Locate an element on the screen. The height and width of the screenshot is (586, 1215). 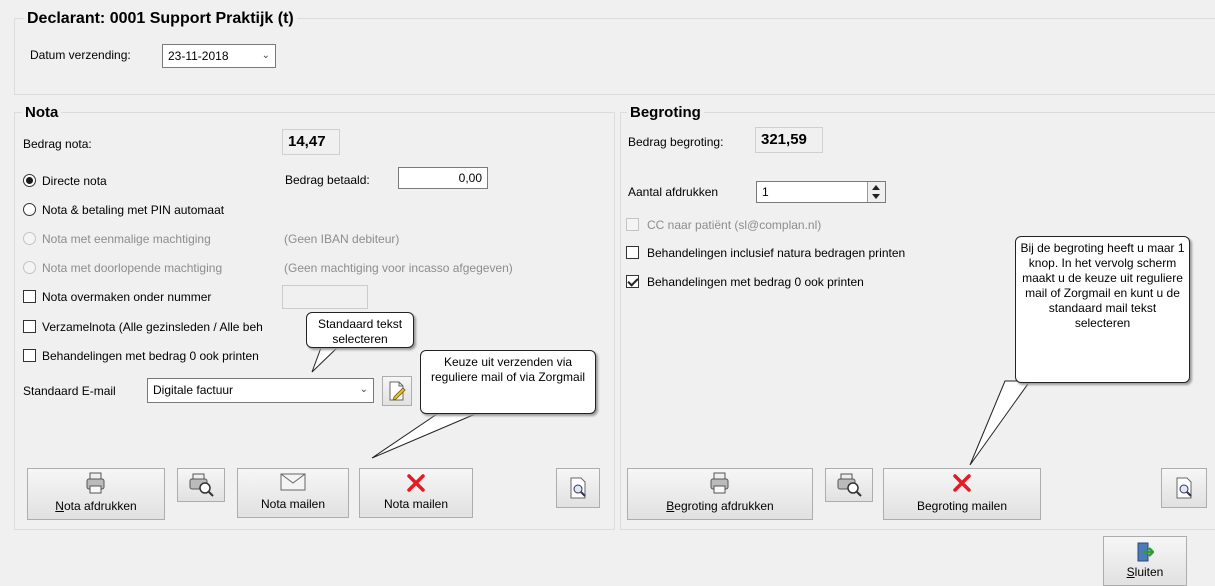
standaard-email-value: Digitale factuur is located at coordinates (193, 390).